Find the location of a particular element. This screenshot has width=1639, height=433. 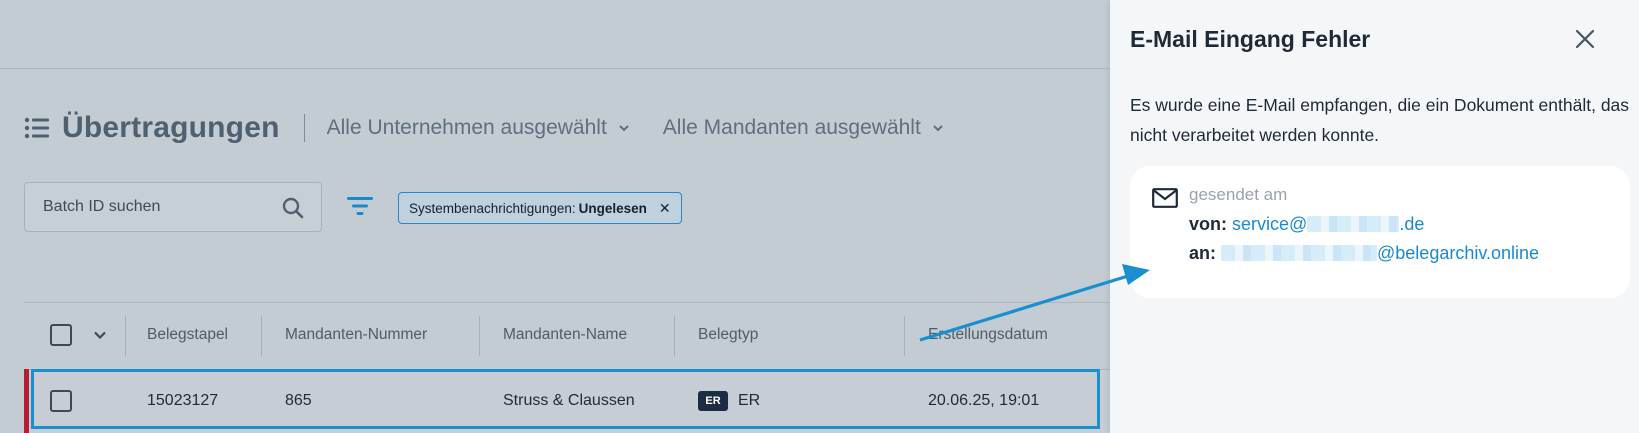

email-to-address: @belegarchiv.online is located at coordinates (1380, 253).